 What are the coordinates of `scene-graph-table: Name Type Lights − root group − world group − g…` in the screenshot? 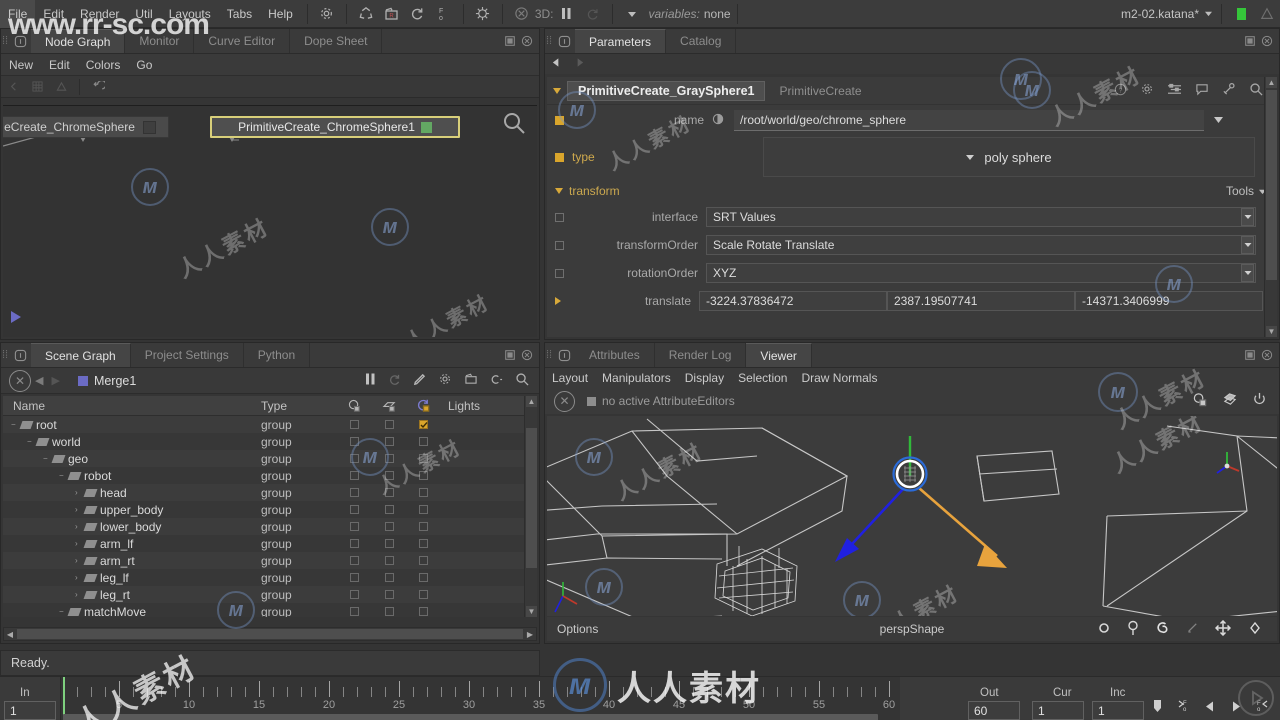 It's located at (270, 506).